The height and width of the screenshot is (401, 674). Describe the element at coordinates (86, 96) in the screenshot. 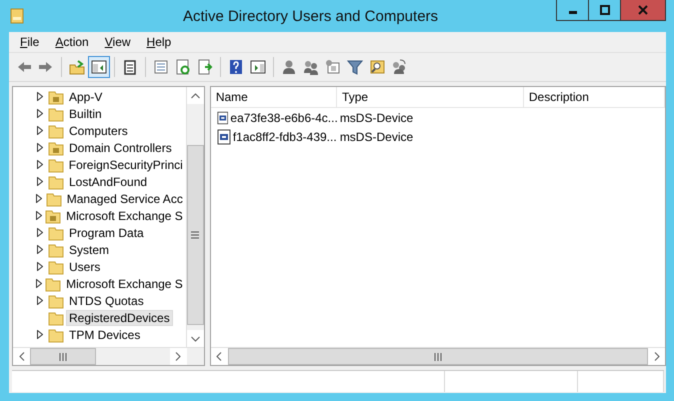

I see `tree-item: App-V` at that location.